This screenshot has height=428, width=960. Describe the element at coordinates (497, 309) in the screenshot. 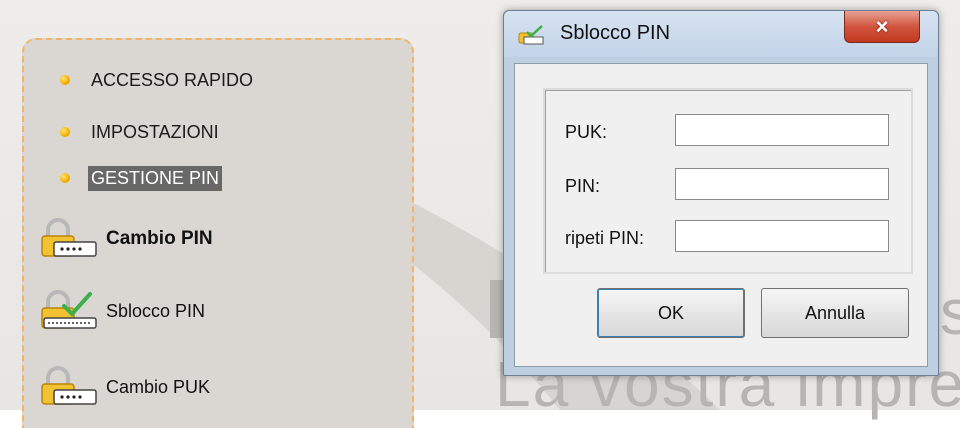

I see `watermark-fragment-left` at that location.